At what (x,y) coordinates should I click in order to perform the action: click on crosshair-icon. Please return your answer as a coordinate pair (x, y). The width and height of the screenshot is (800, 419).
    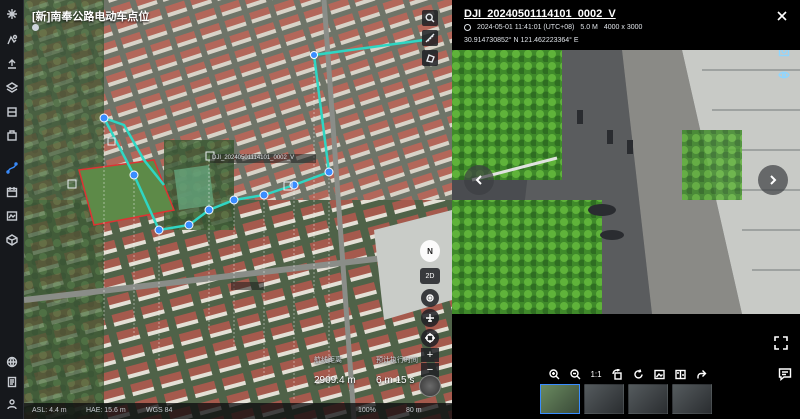
    Looking at the image, I should click on (430, 338).